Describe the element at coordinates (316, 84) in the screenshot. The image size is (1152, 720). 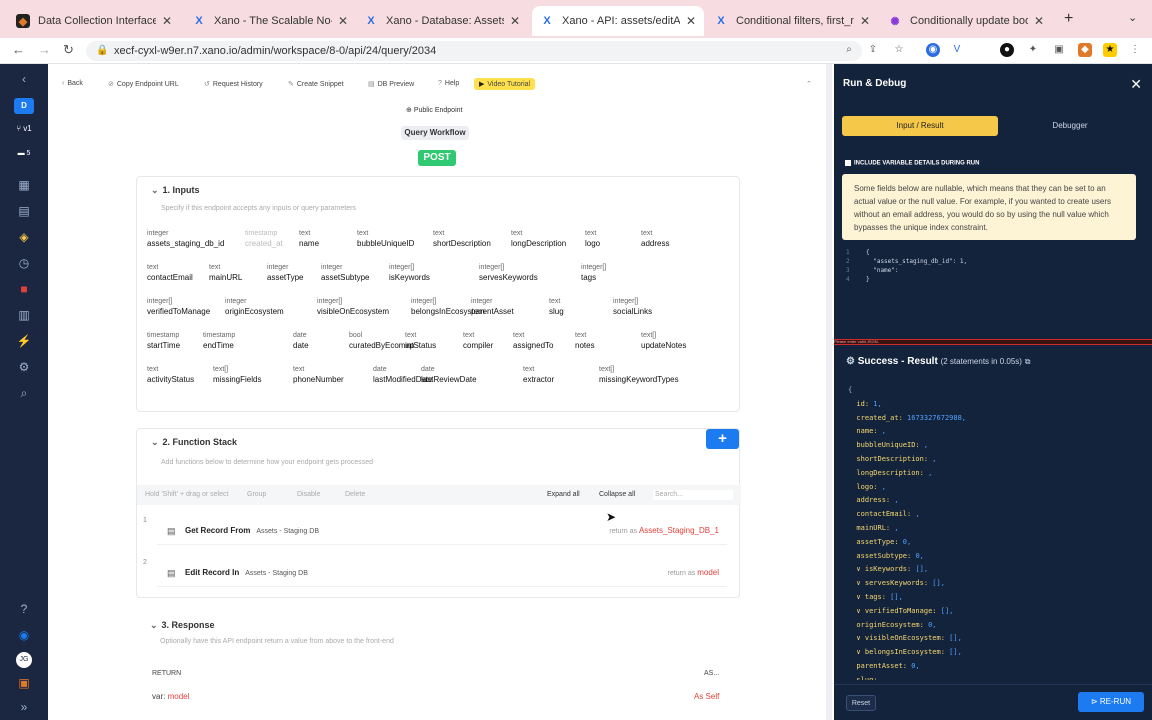
I see `create-snippet-button: ✎ Create Snippet` at that location.